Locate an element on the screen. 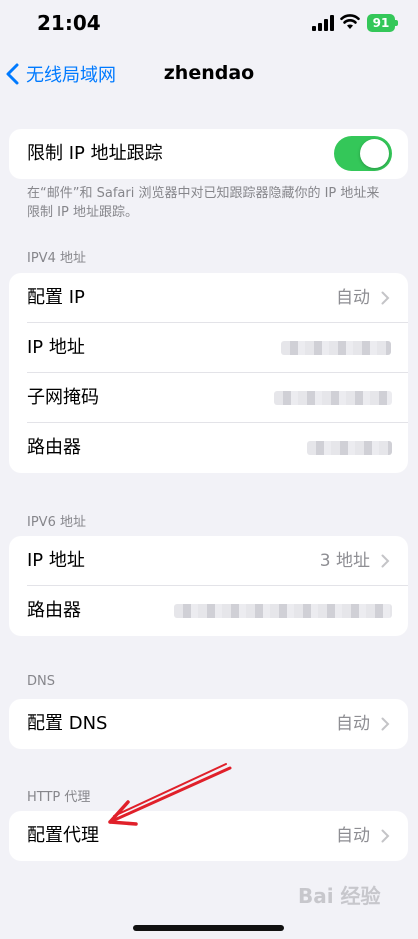 This screenshot has width=418, height=939. configure-ip-value: 自动 is located at coordinates (353, 298).